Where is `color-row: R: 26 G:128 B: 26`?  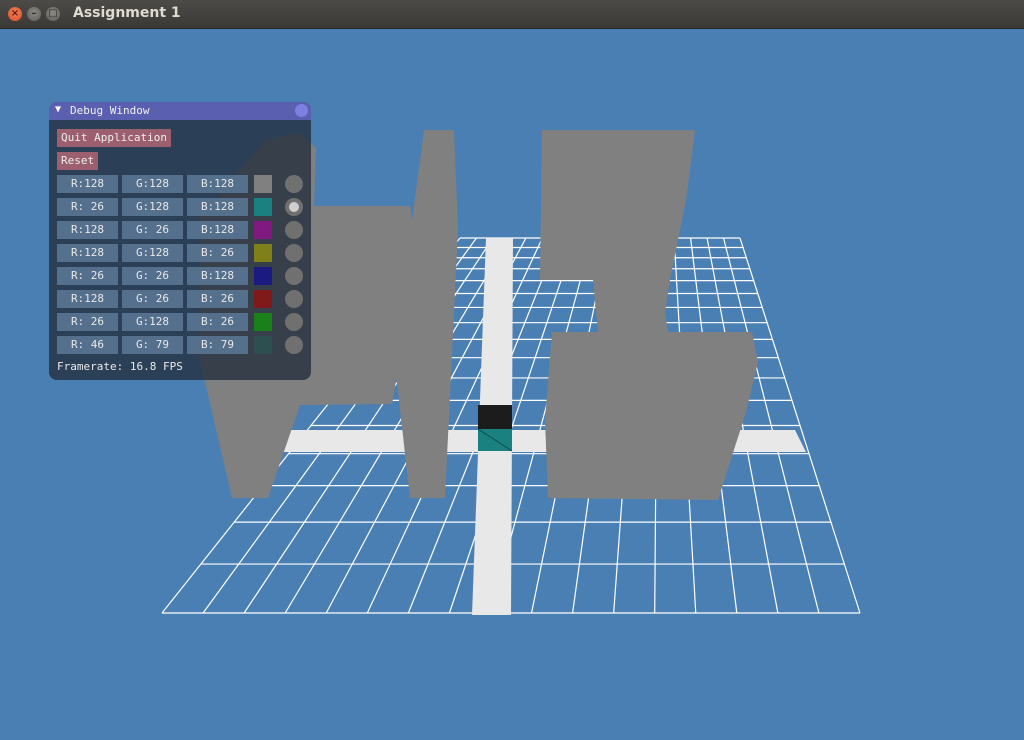 color-row: R: 26 G:128 B: 26 is located at coordinates (181, 322).